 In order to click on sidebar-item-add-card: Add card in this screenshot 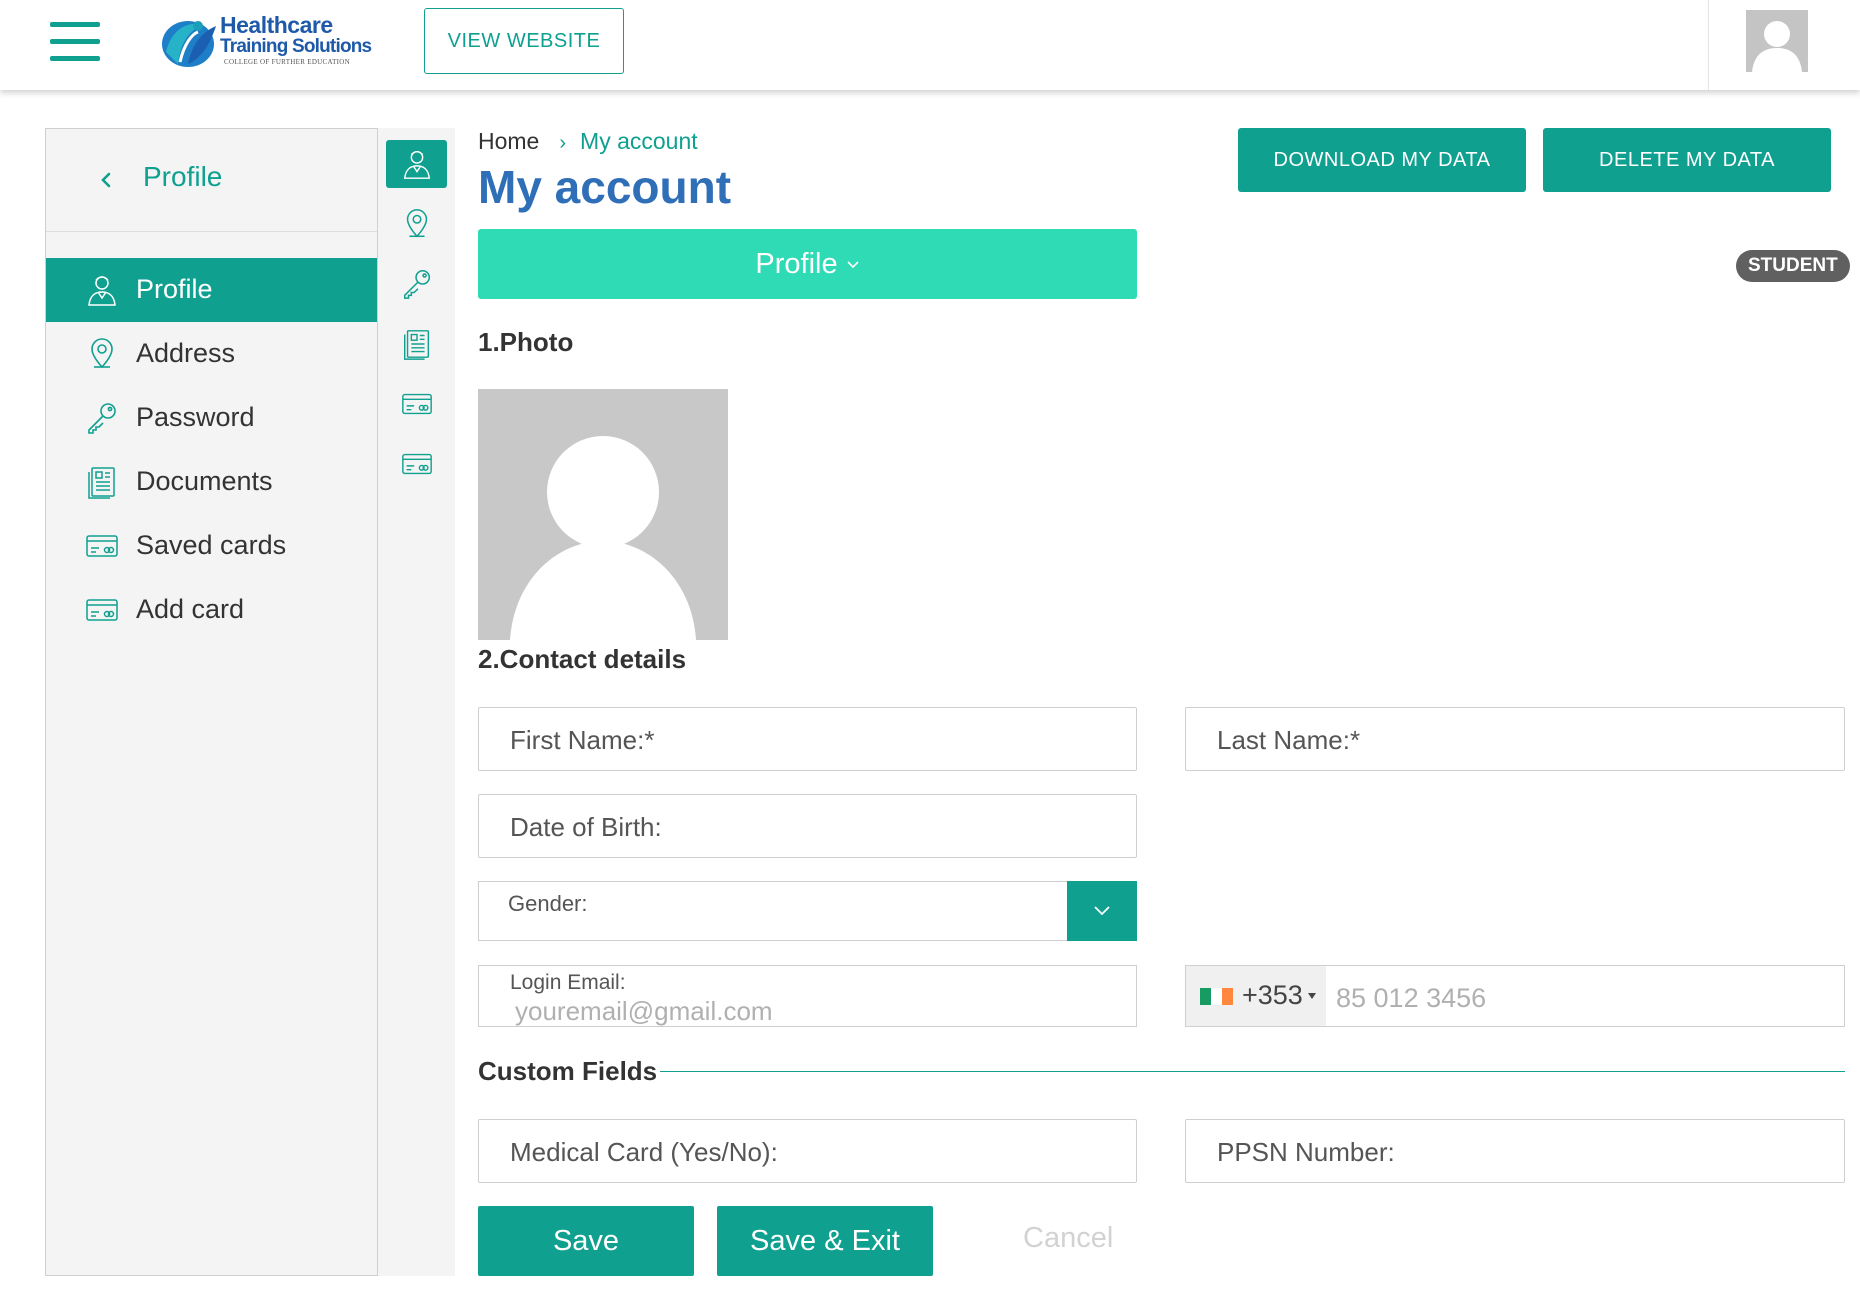, I will do `click(211, 610)`.